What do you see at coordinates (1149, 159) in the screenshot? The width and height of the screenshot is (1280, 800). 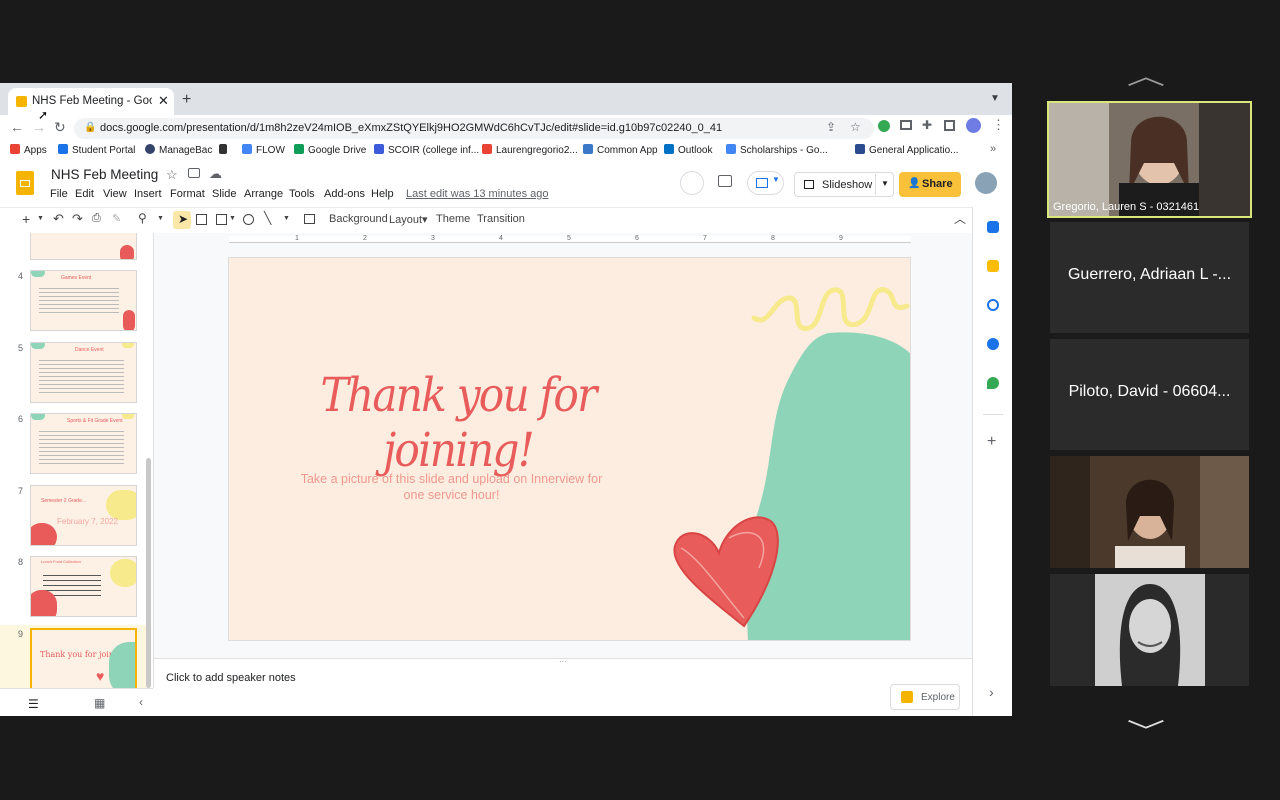 I see `participant-tile-1: Gregorio, Lauren S - 0321461` at bounding box center [1149, 159].